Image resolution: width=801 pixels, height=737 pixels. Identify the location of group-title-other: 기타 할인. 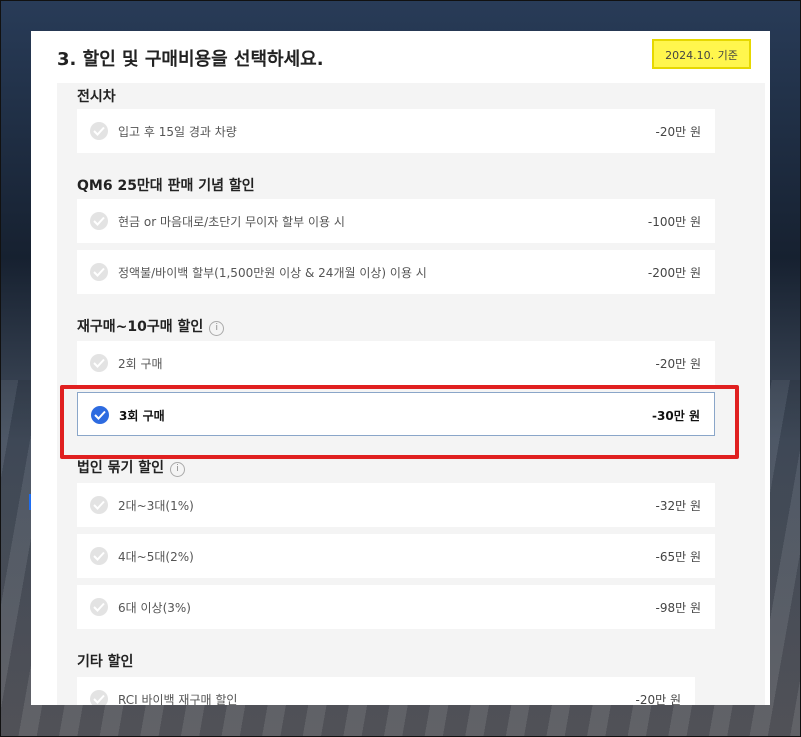
(105, 662).